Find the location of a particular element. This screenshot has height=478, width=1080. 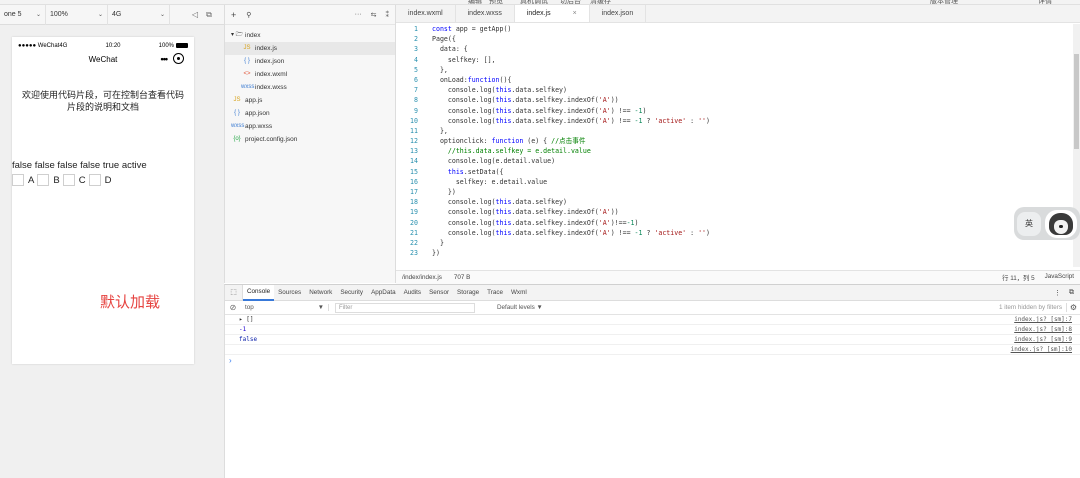

line-number: 21 is located at coordinates (414, 232).